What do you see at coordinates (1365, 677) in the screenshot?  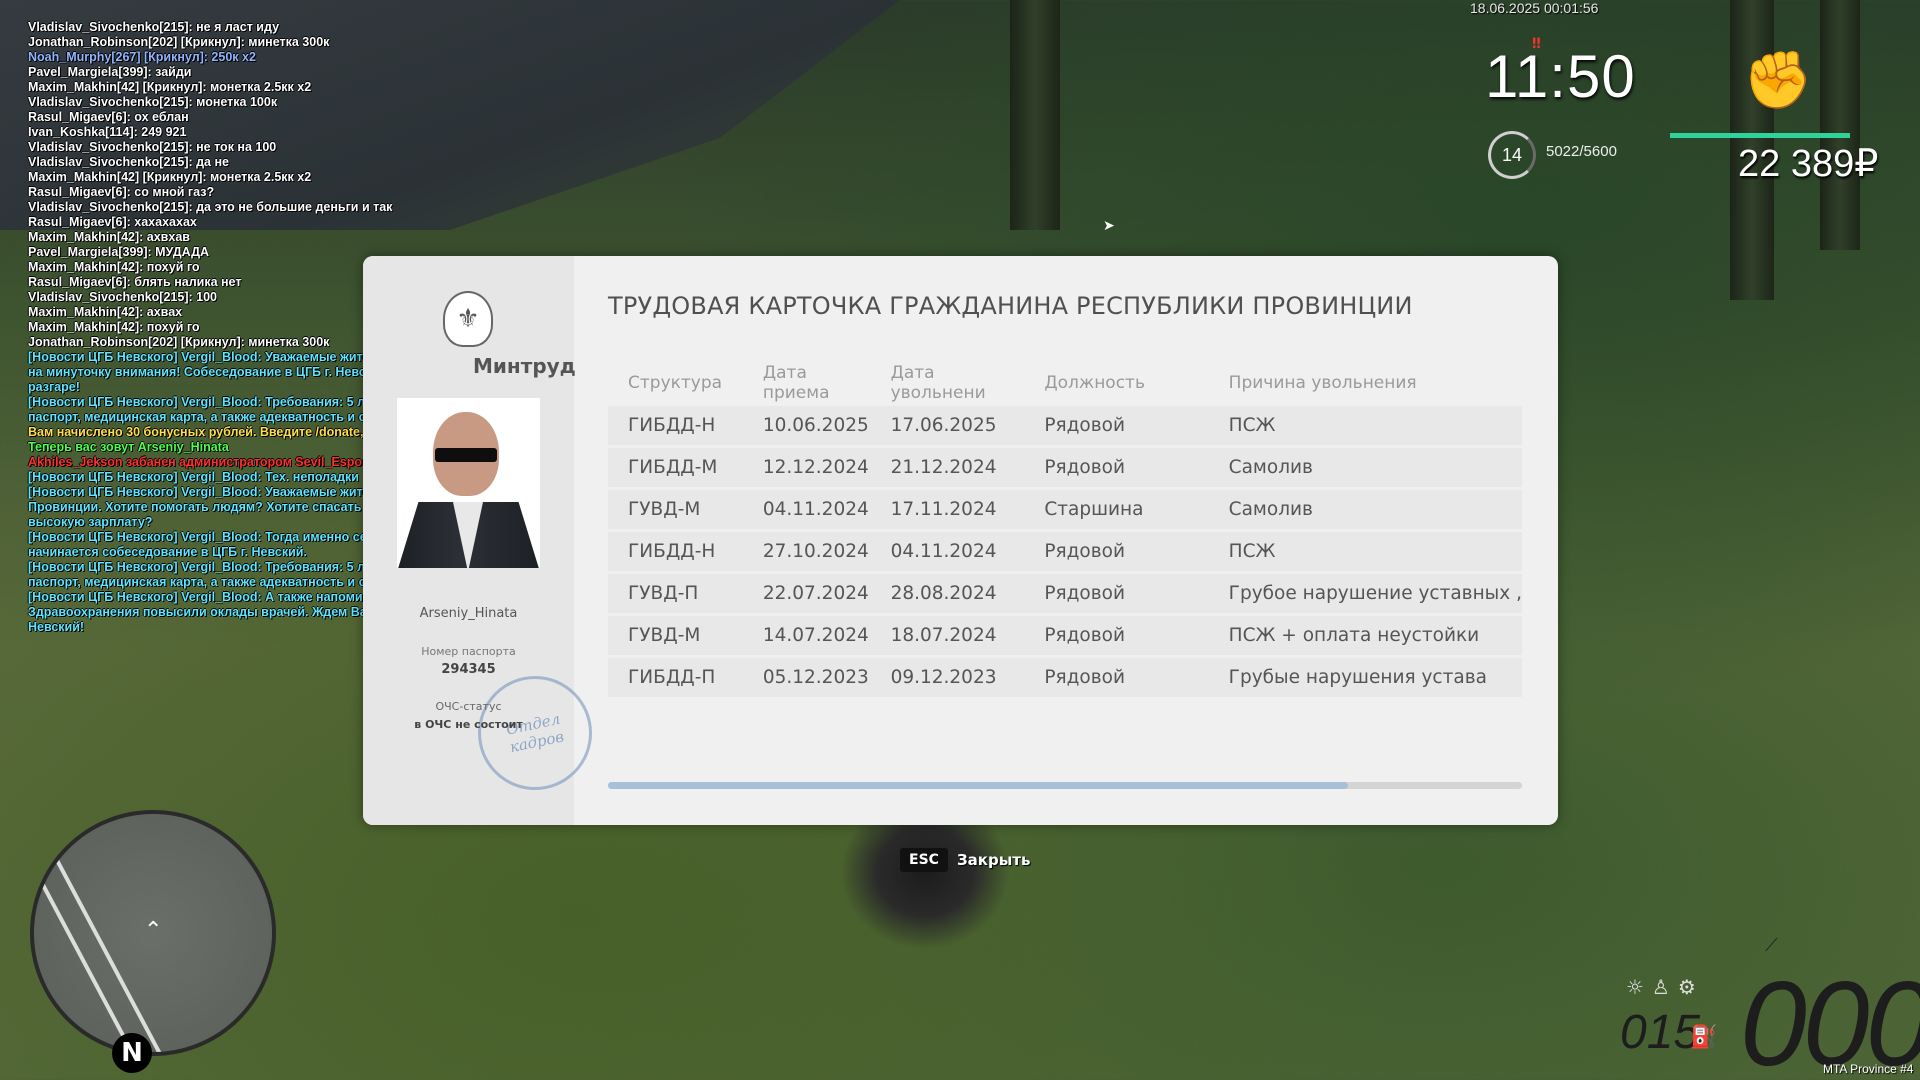 I see `table-cell: Грубые нарушения устава` at bounding box center [1365, 677].